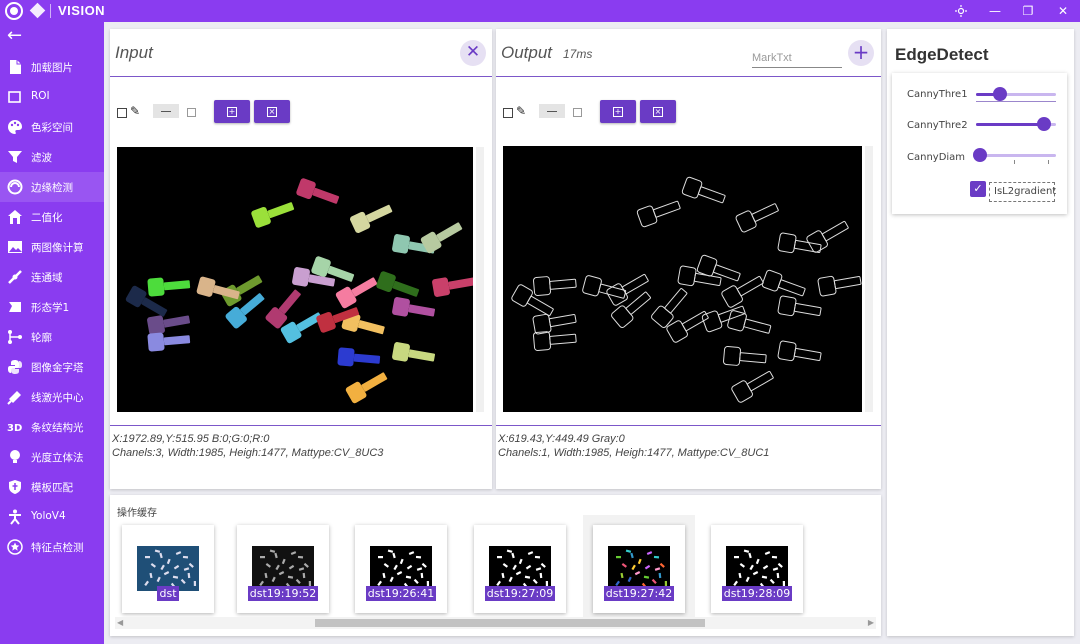 The image size is (1080, 644). Describe the element at coordinates (639, 569) in the screenshot. I see `cache-thumbnail: dst19:27:42` at that location.